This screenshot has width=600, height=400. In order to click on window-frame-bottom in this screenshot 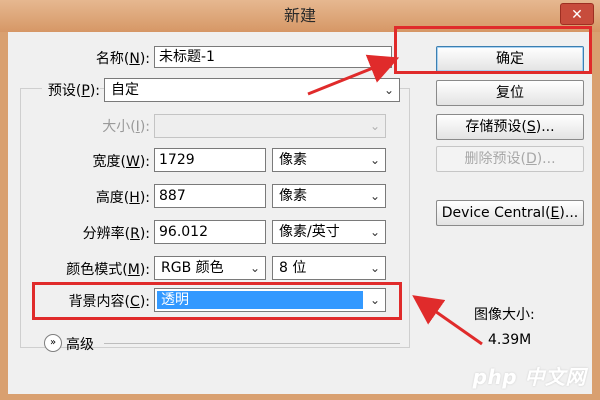, I will do `click(300, 397)`.